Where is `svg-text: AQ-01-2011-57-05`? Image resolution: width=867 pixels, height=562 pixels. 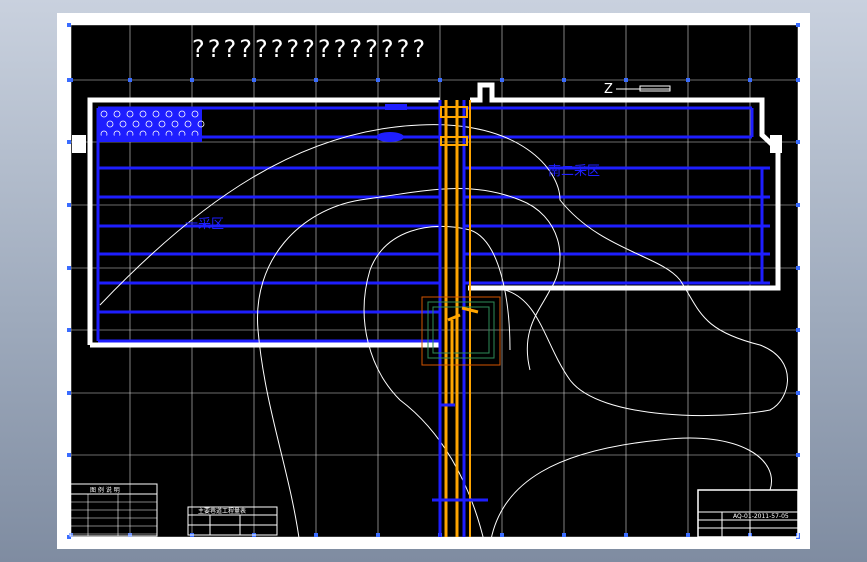
svg-text: AQ-01-2011-57-05 is located at coordinates (761, 516).